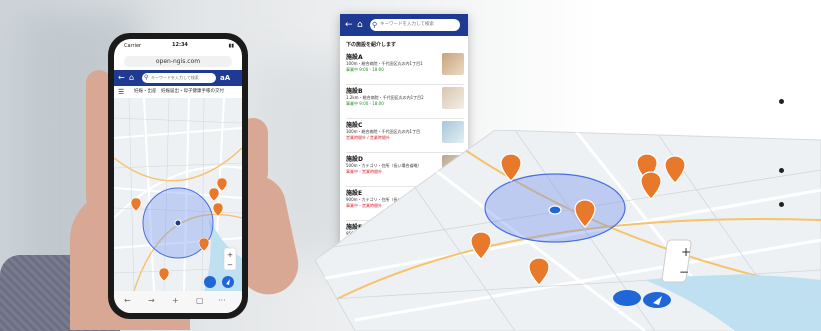  What do you see at coordinates (354, 125) in the screenshot?
I see `facility-name: 施設C` at bounding box center [354, 125].